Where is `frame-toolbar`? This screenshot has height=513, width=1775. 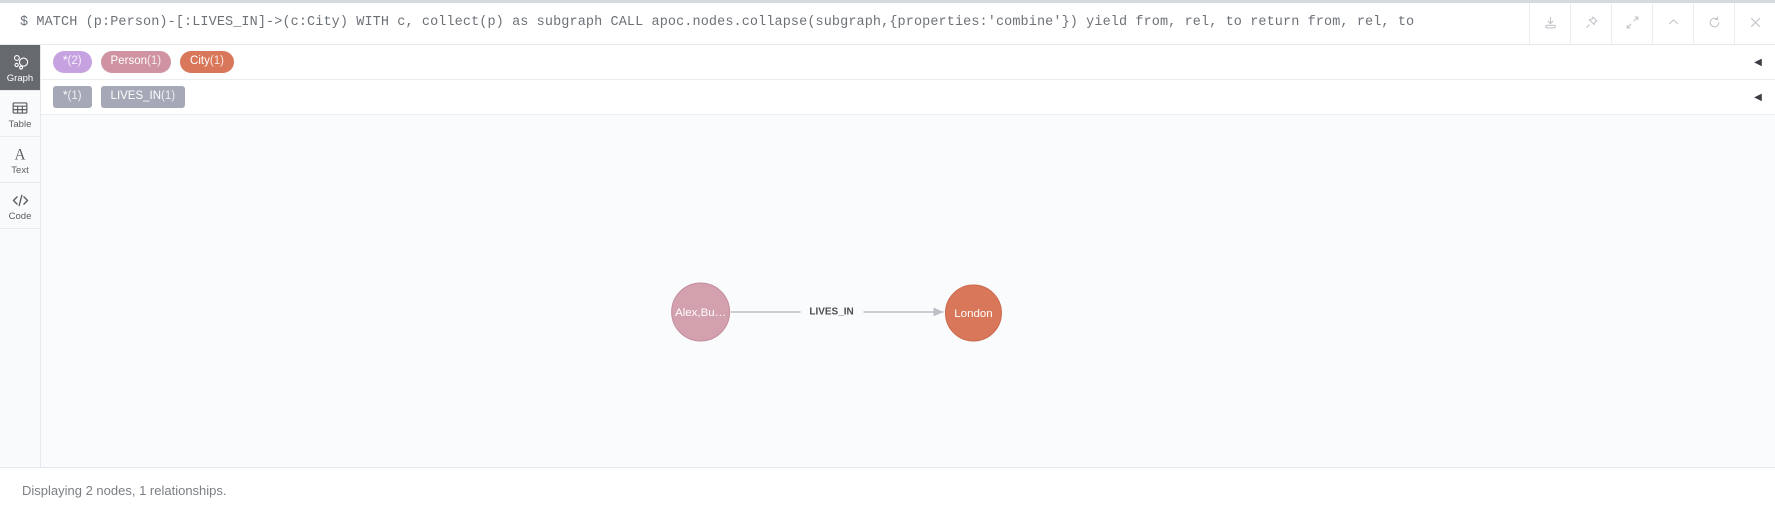 frame-toolbar is located at coordinates (1652, 22).